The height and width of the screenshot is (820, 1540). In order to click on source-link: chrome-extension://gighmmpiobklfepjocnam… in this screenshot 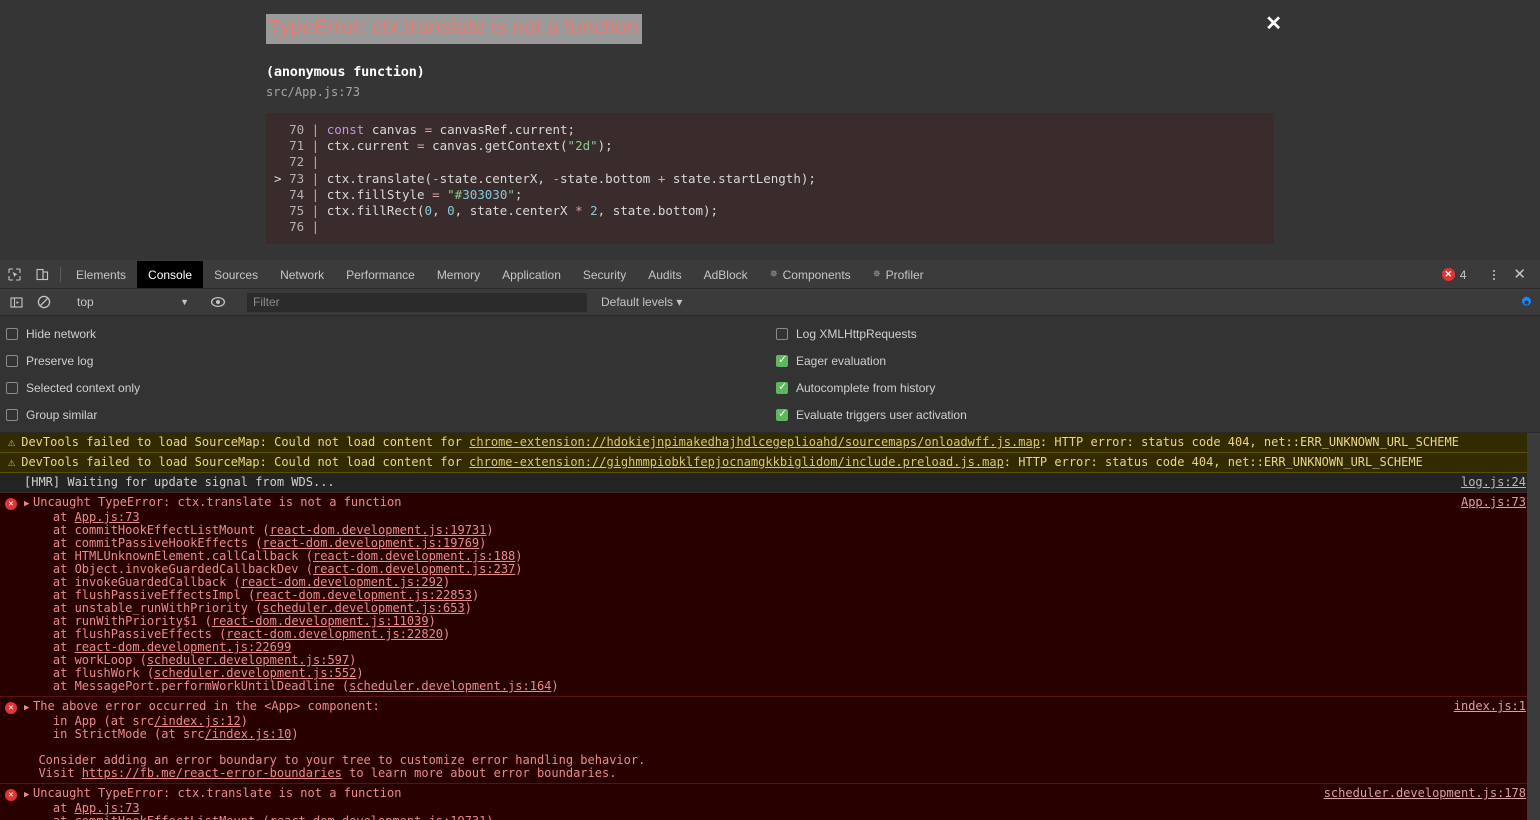, I will do `click(736, 462)`.